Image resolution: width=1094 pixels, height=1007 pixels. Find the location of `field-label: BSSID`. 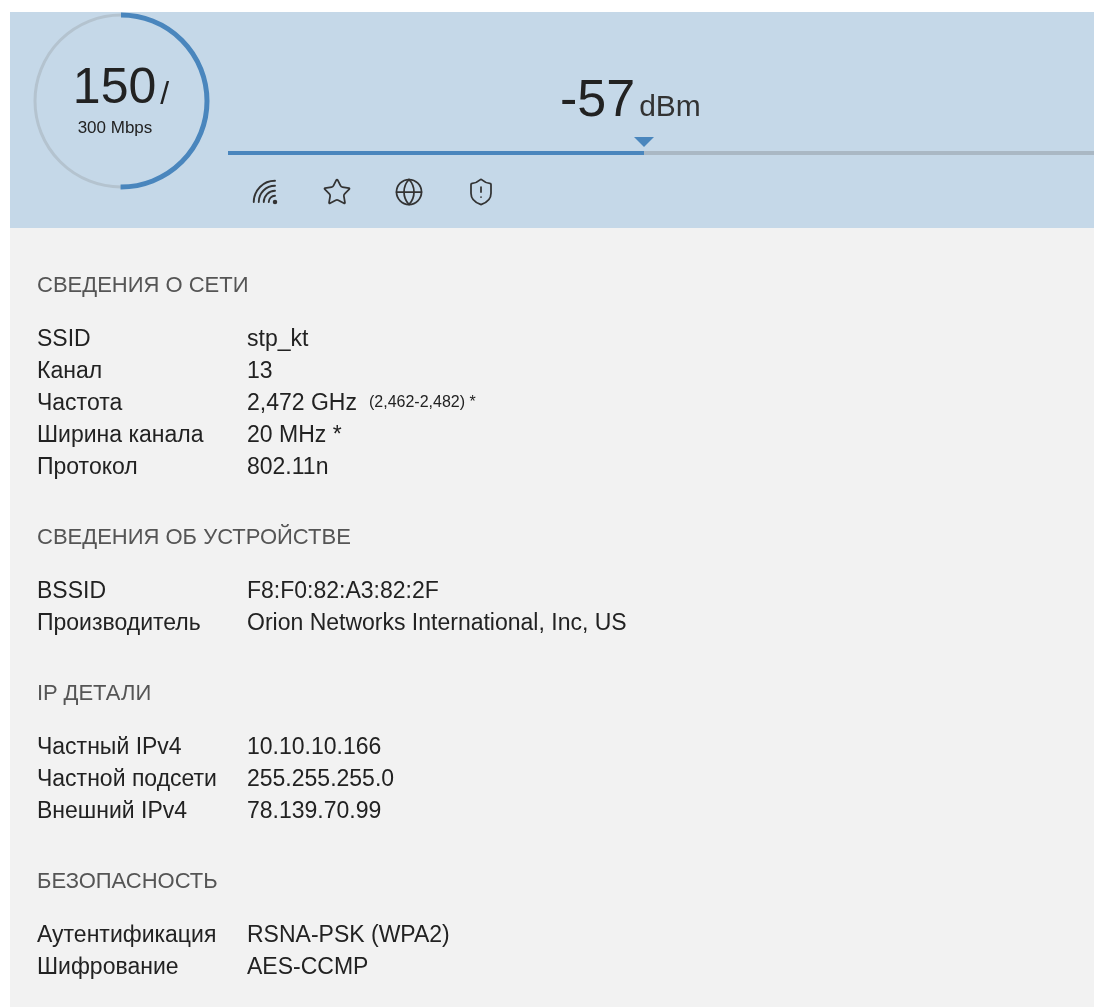

field-label: BSSID is located at coordinates (72, 590).